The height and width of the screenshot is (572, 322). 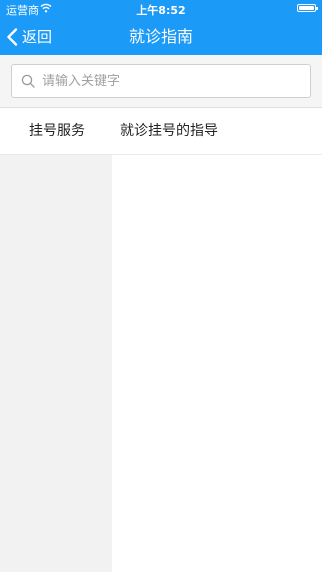 I want to click on search-bar-container, so click(x=161, y=81).